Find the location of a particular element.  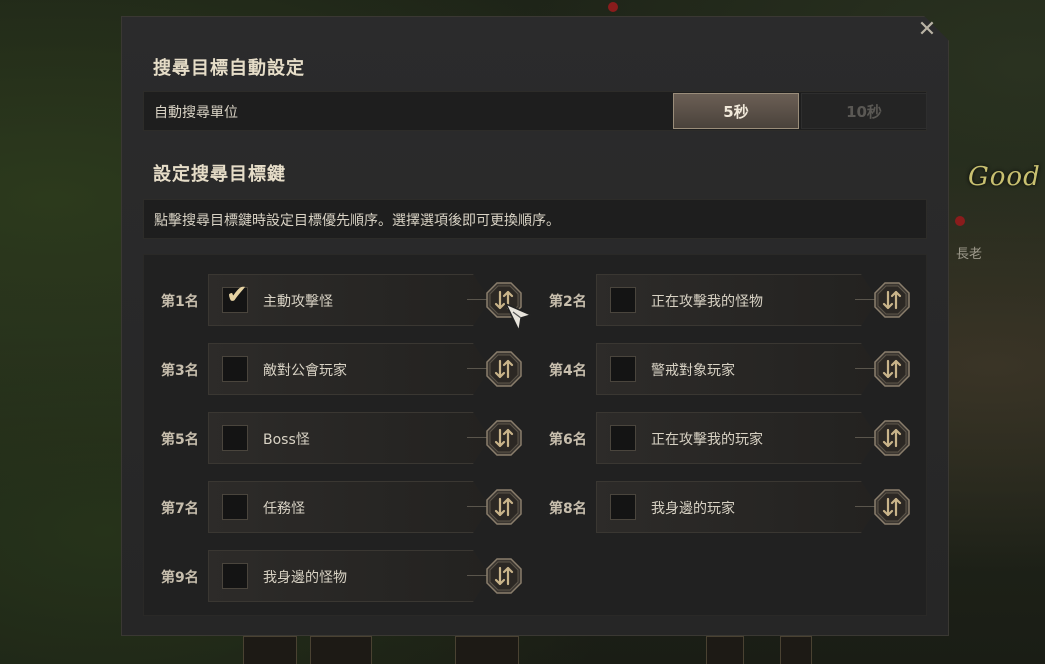

background-npc-label: 長老 is located at coordinates (969, 254).